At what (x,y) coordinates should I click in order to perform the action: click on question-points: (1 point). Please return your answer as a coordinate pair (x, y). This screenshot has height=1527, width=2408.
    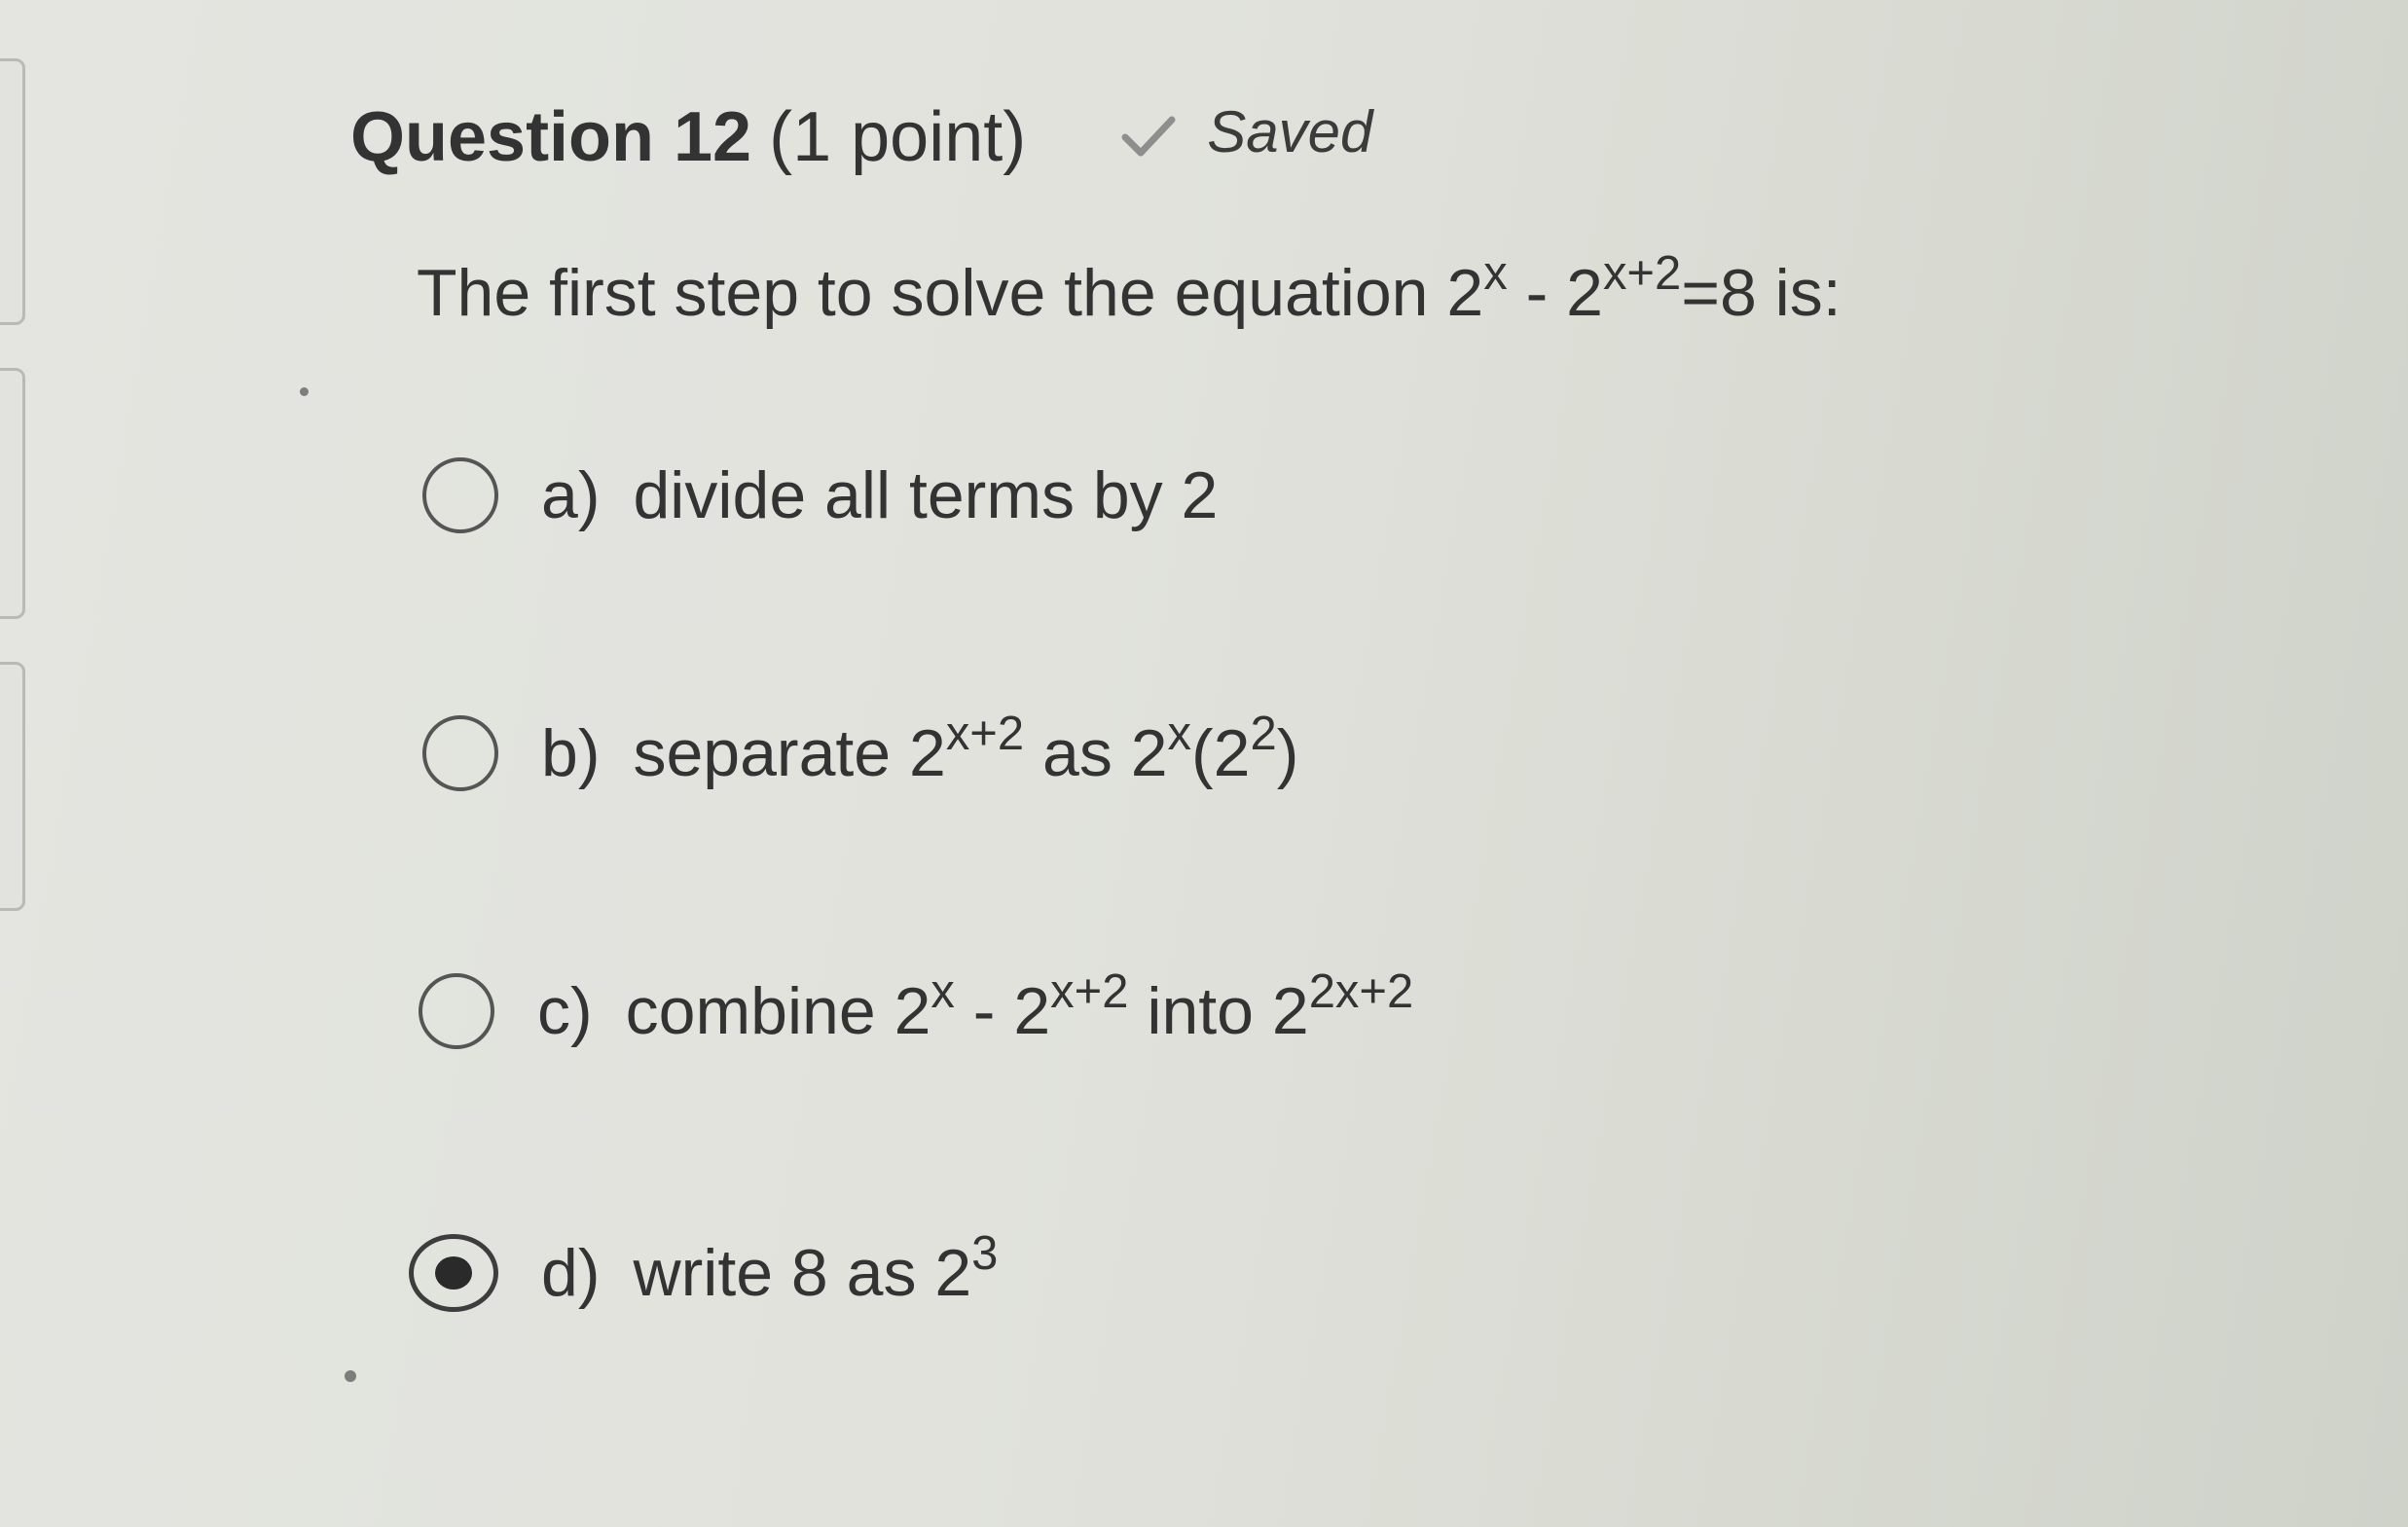
    Looking at the image, I should click on (898, 137).